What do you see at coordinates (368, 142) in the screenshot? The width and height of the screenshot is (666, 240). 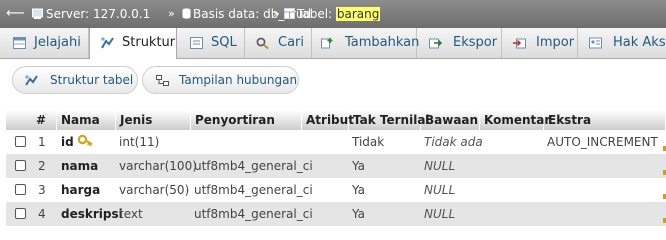 I see `column-null: Tidak` at bounding box center [368, 142].